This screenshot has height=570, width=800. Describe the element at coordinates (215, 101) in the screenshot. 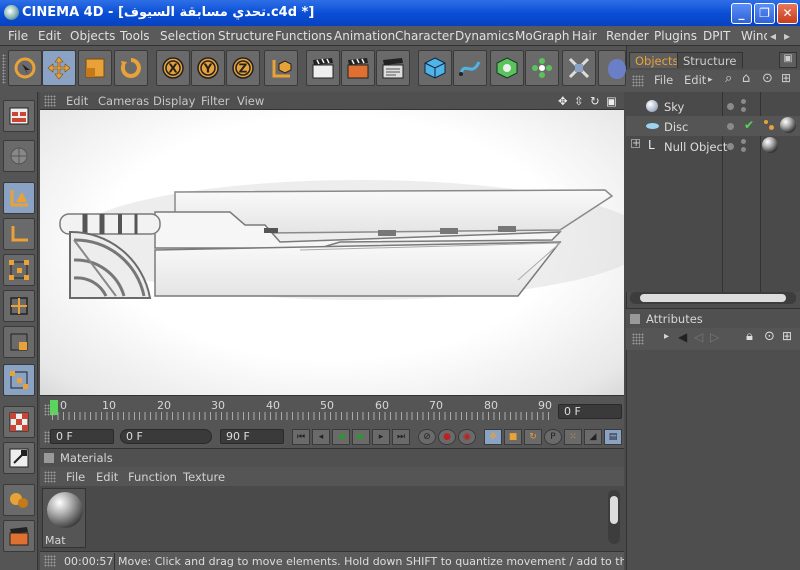

I see `viewport-menu-filter: Filter` at that location.